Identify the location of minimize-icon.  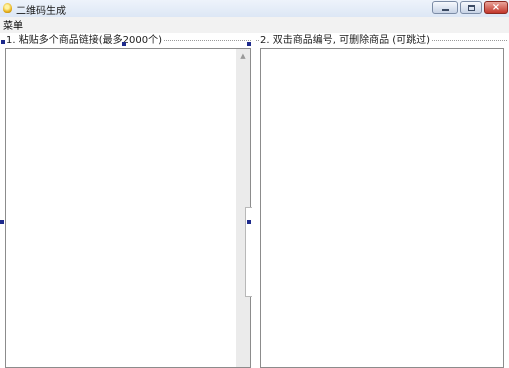
(445, 10).